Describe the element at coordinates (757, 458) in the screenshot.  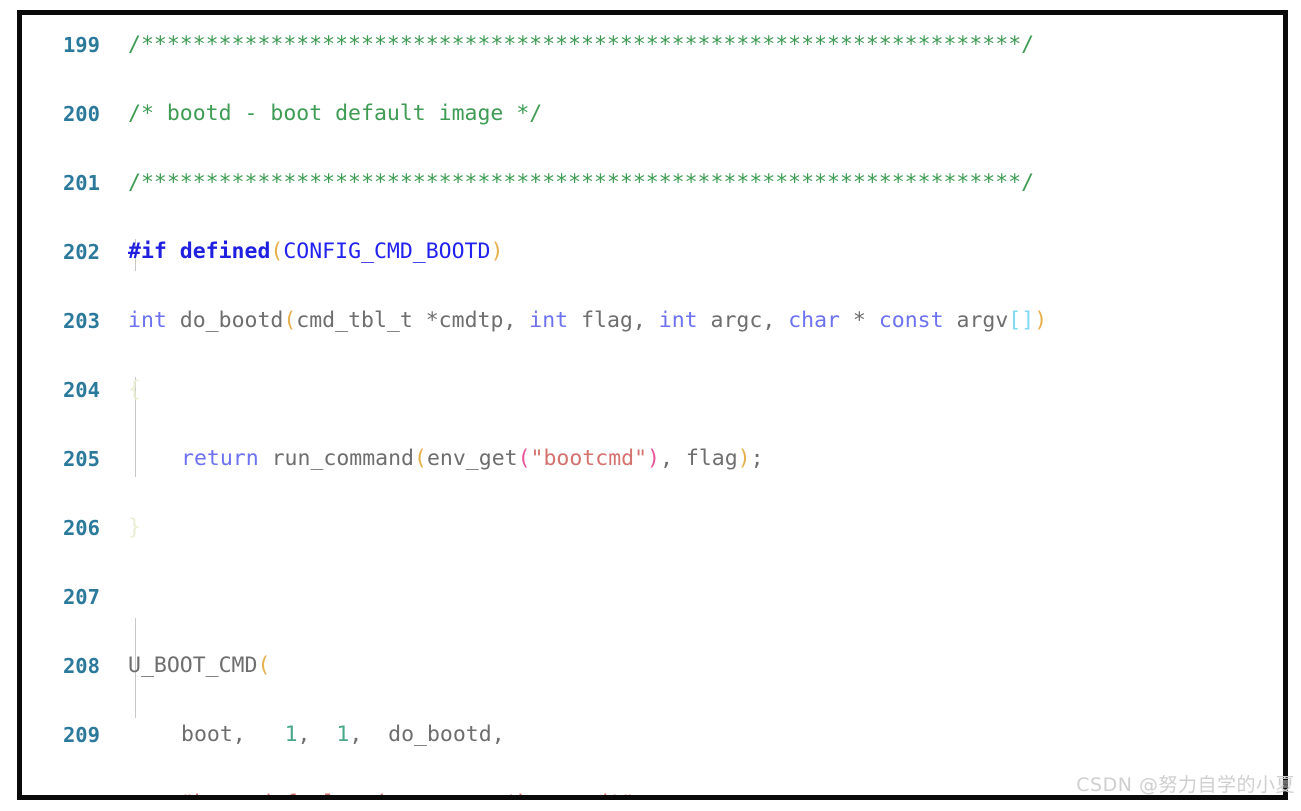
I see `semicolon-token: ;` at that location.